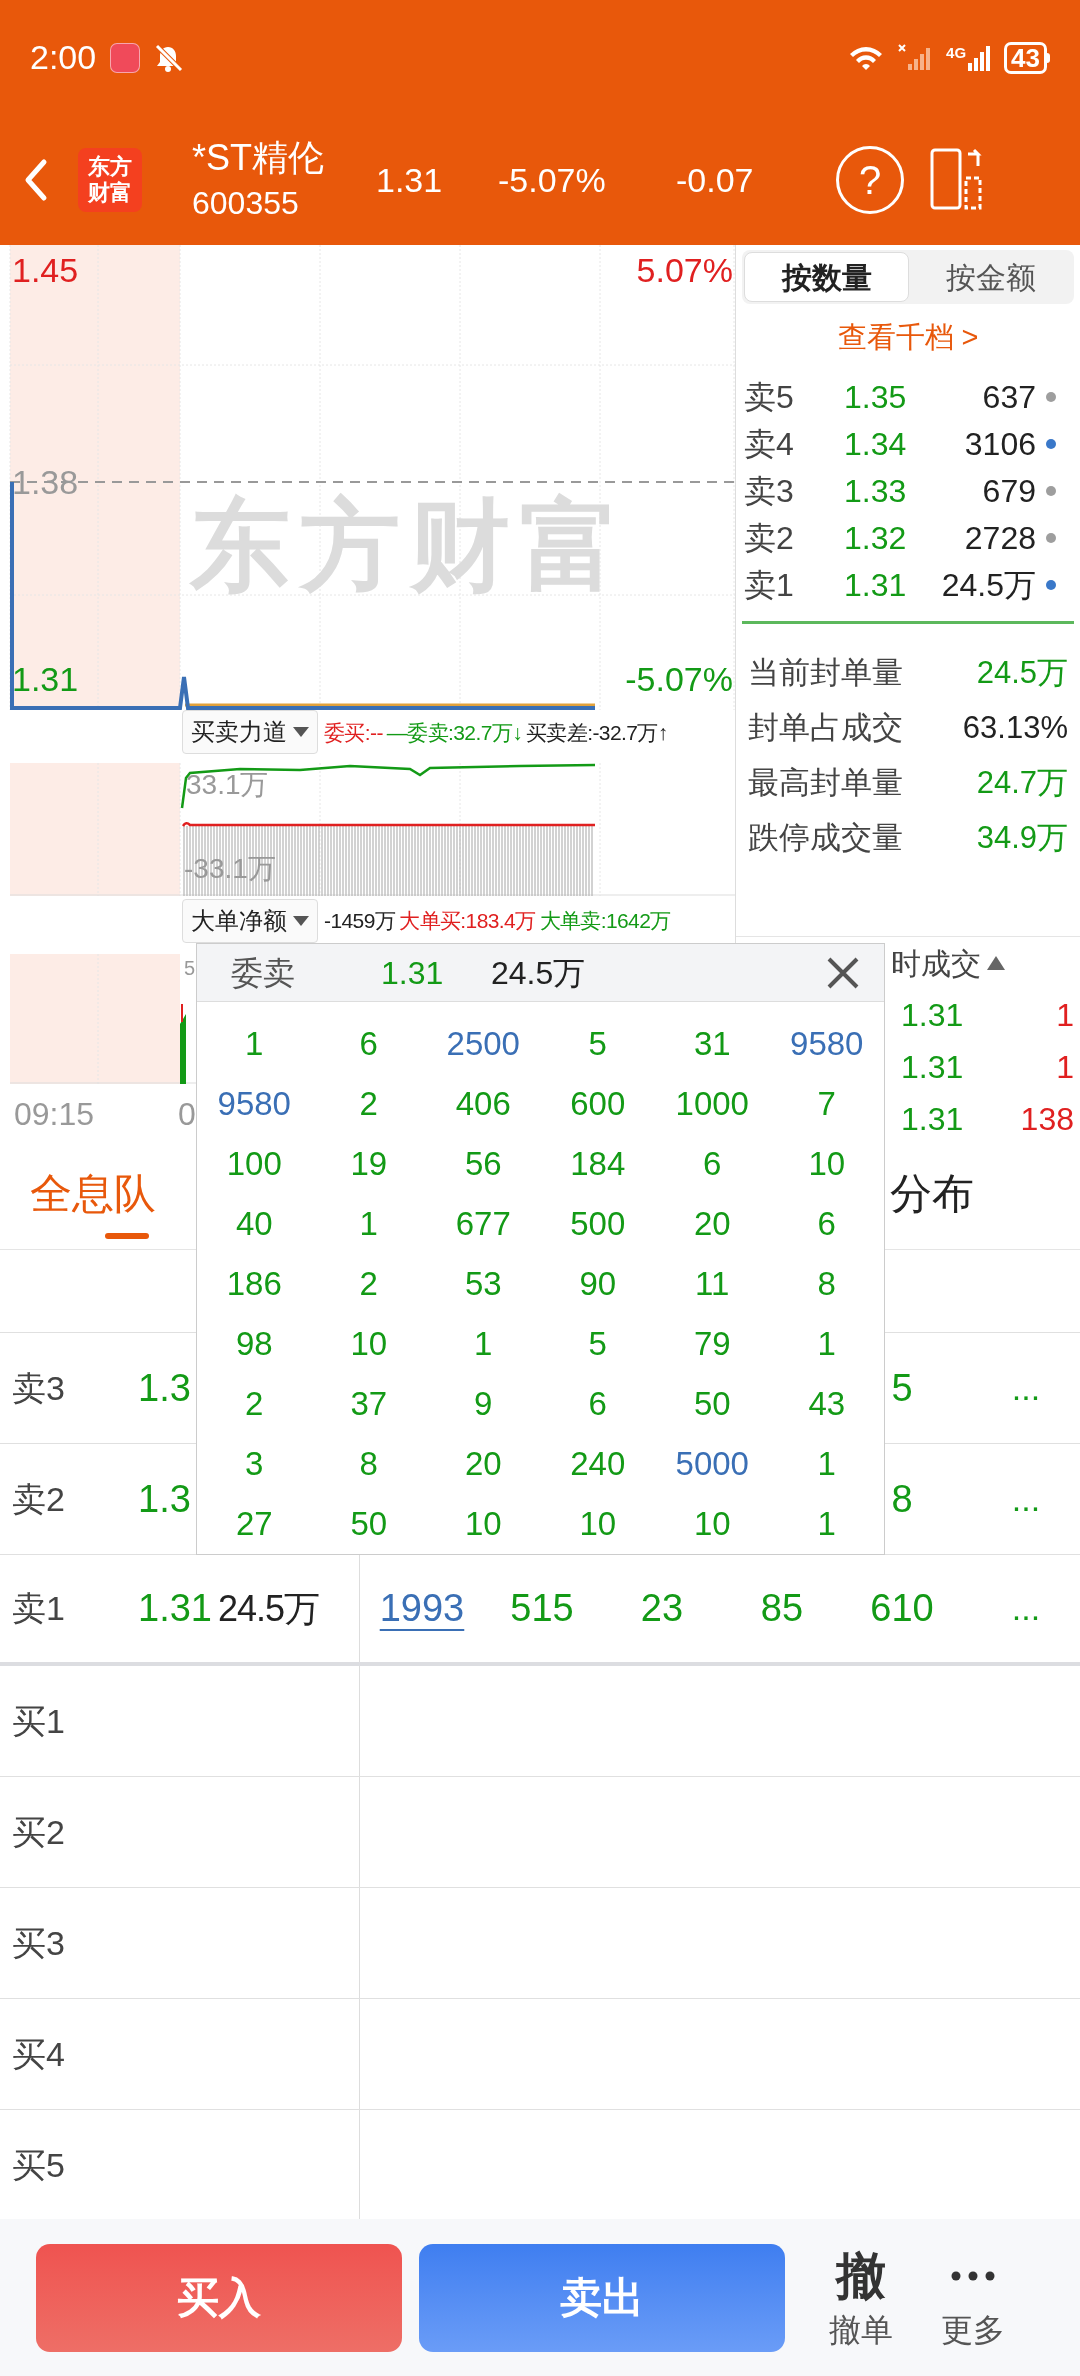 Image resolution: width=1080 pixels, height=2376 pixels. What do you see at coordinates (1025, 57) in the screenshot?
I see `battery-level: 43` at bounding box center [1025, 57].